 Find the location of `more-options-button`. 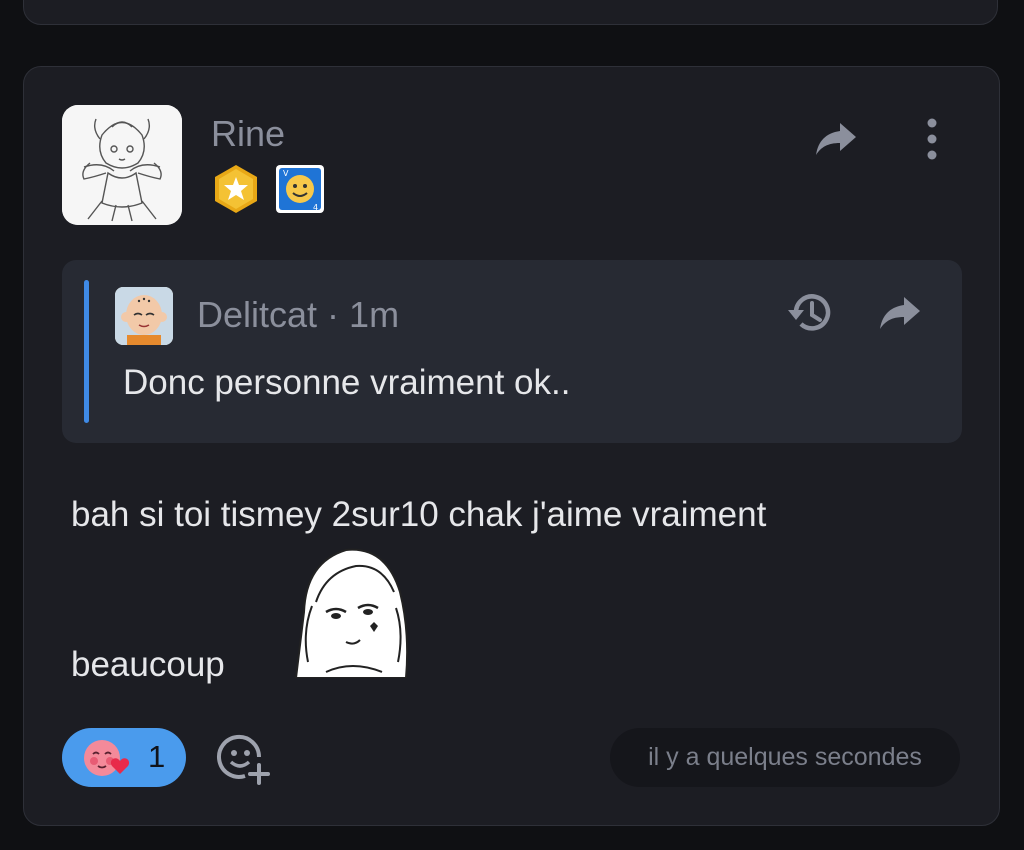

more-options-button is located at coordinates (932, 139).